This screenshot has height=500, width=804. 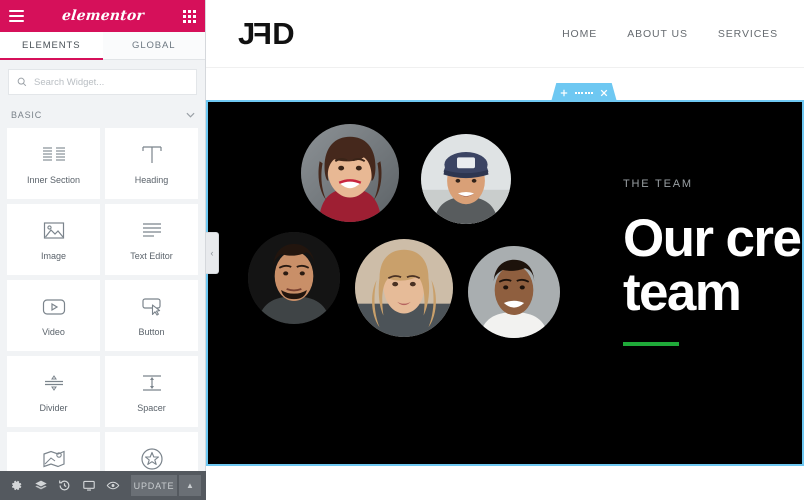 I want to click on widget-text-editor: Text Editor, so click(x=151, y=239).